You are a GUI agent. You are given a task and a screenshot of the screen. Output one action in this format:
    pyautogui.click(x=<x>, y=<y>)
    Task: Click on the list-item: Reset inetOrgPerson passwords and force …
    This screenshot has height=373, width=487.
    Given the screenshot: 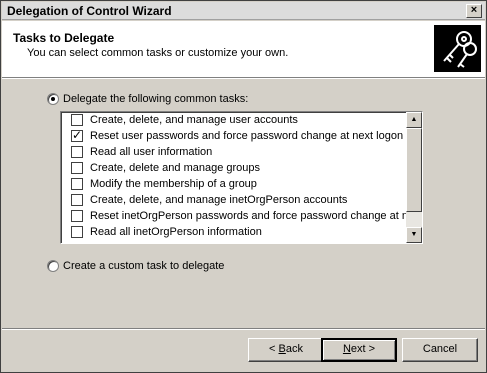 What is the action you would take?
    pyautogui.click(x=239, y=216)
    